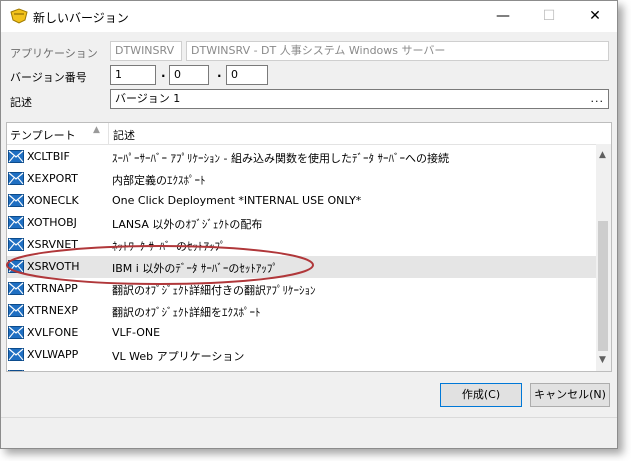  Describe the element at coordinates (53, 332) in the screenshot. I see `template-code: XVLFONE` at that location.